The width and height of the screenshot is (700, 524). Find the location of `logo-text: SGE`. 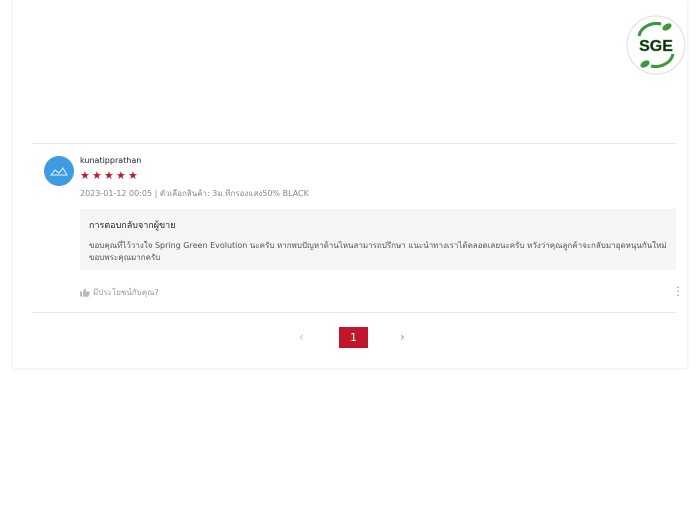

logo-text: SGE is located at coordinates (656, 46).